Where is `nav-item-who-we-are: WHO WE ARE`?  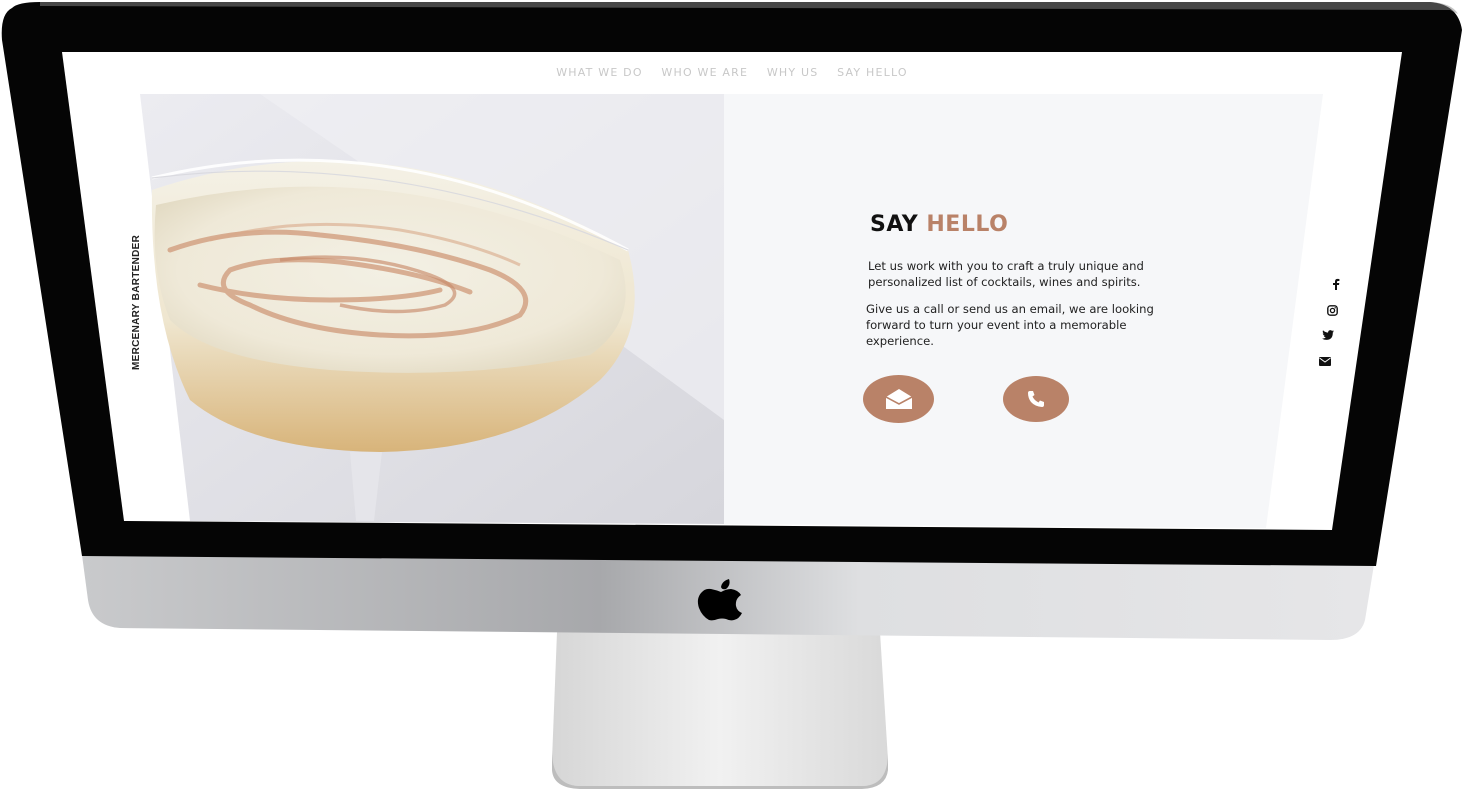 nav-item-who-we-are: WHO WE ARE is located at coordinates (704, 72).